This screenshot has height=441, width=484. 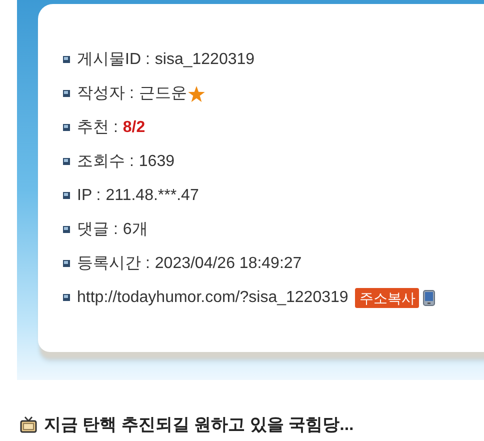 What do you see at coordinates (97, 128) in the screenshot?
I see `info-label: 추천 :` at bounding box center [97, 128].